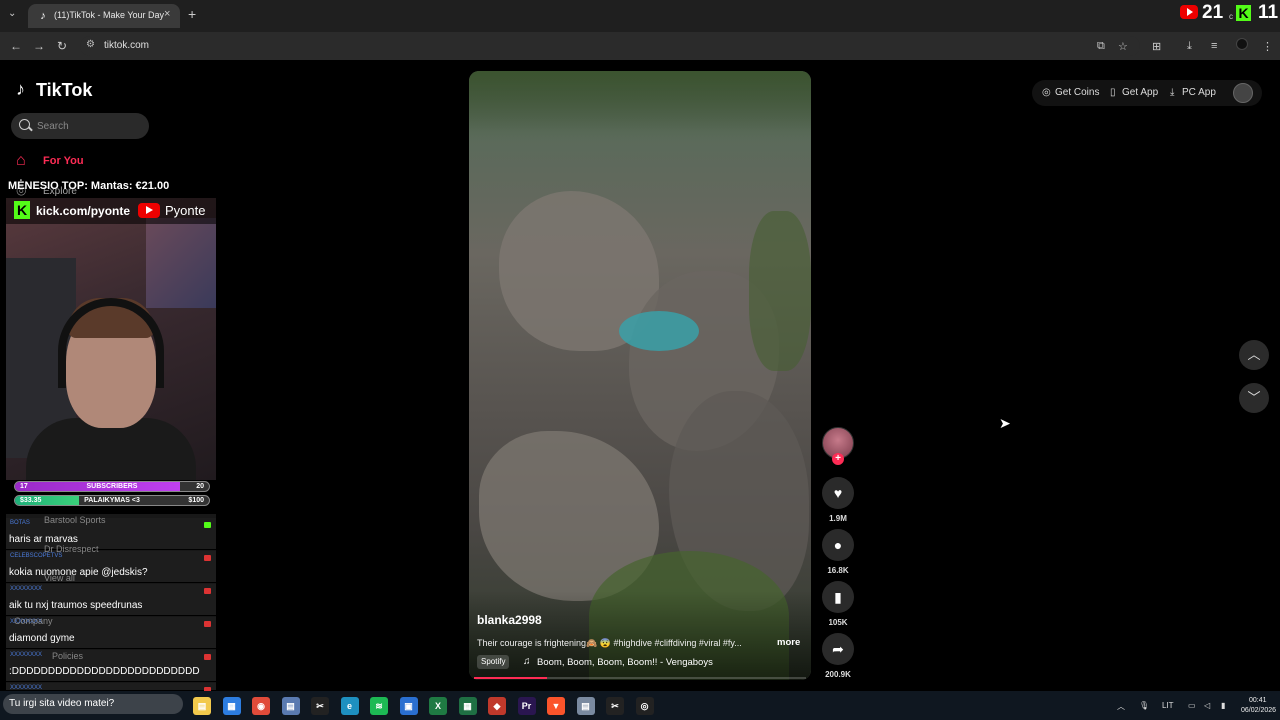 The width and height of the screenshot is (1280, 720). What do you see at coordinates (167, 14) in the screenshot?
I see `tab-close-icon: ×` at bounding box center [167, 14].